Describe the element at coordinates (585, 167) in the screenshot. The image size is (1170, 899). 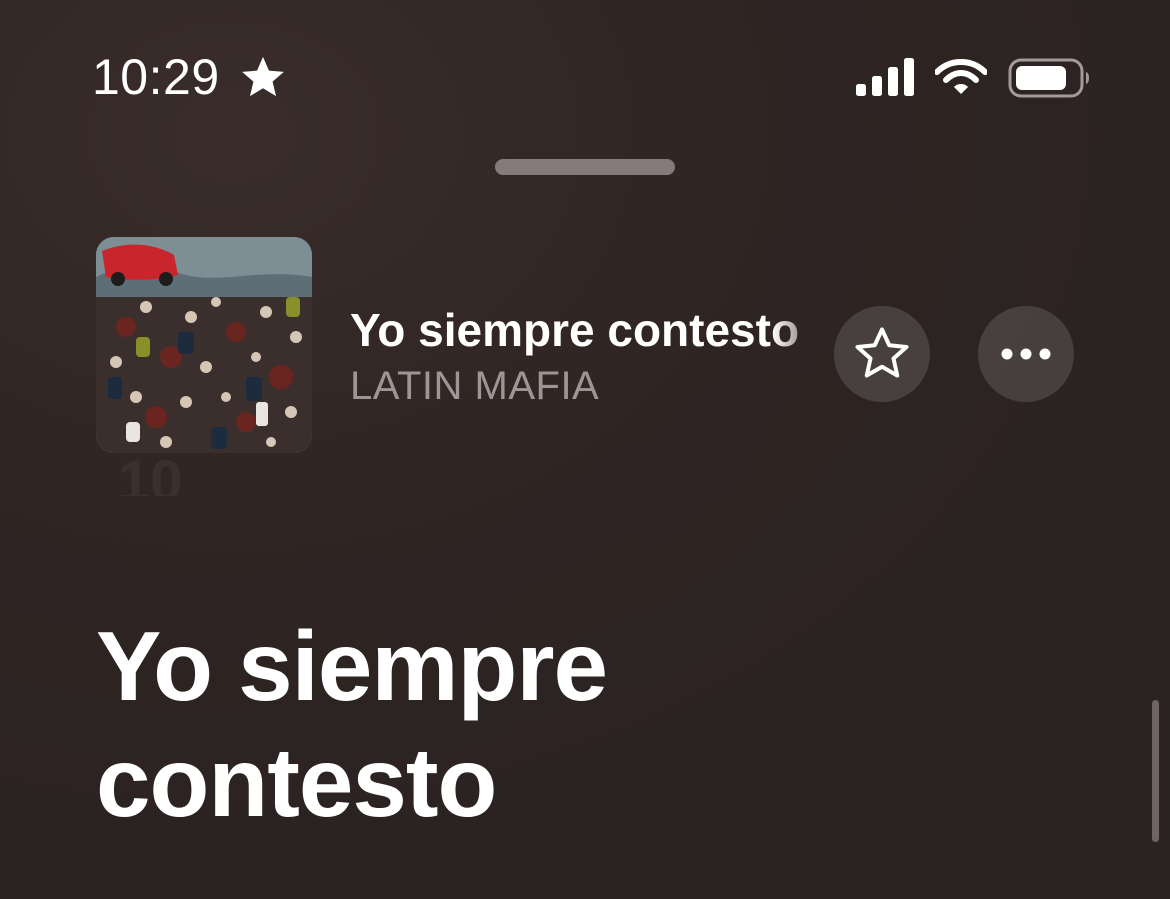
I see `sheet-grabber` at that location.